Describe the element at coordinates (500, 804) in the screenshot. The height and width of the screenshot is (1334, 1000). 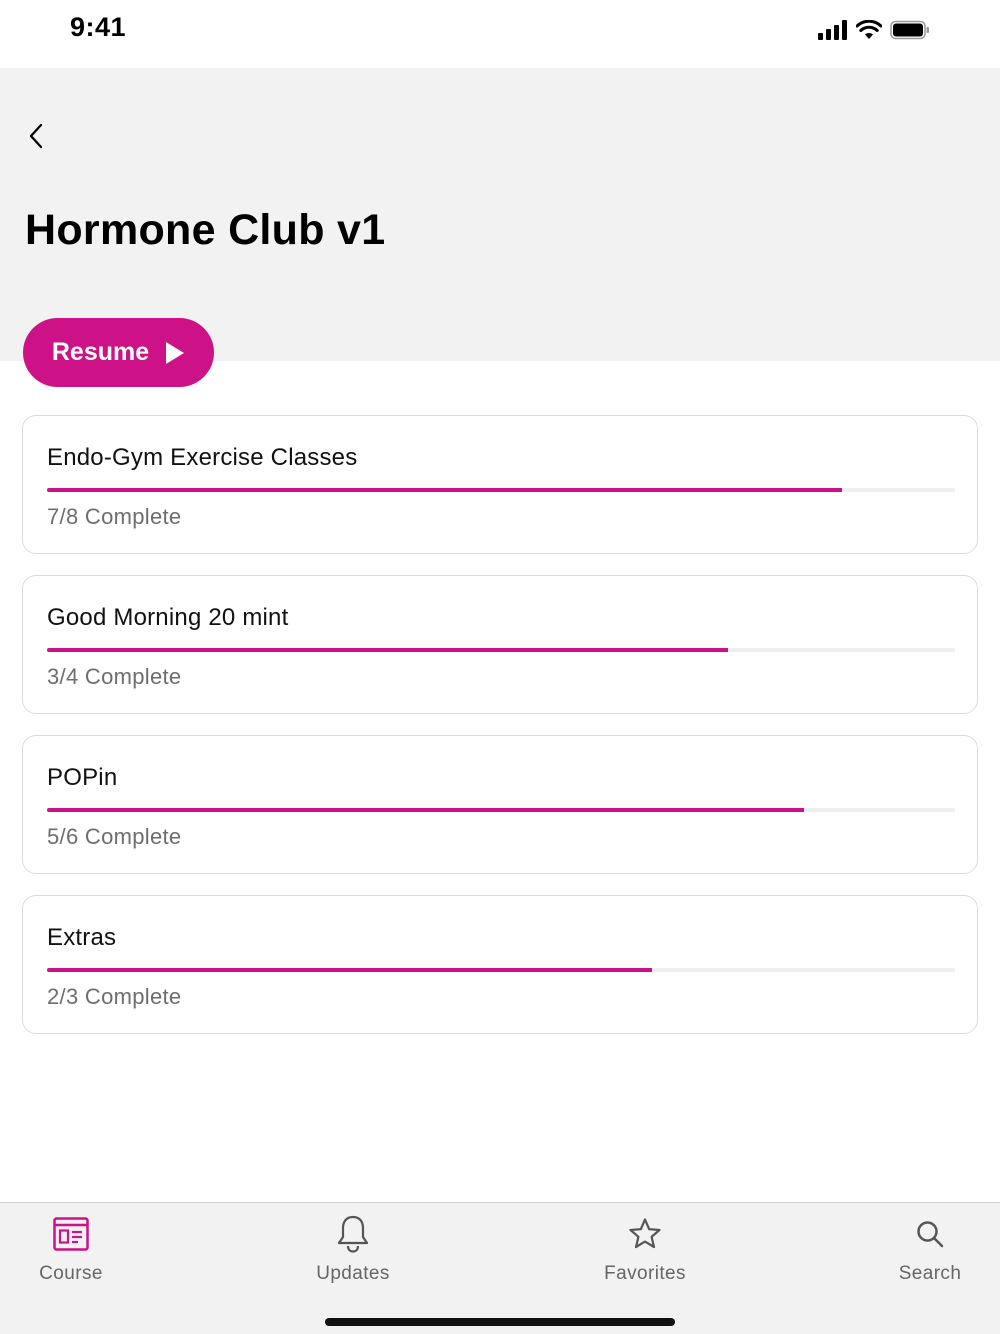
I see `course-card: POPin 5/6 Complete` at that location.